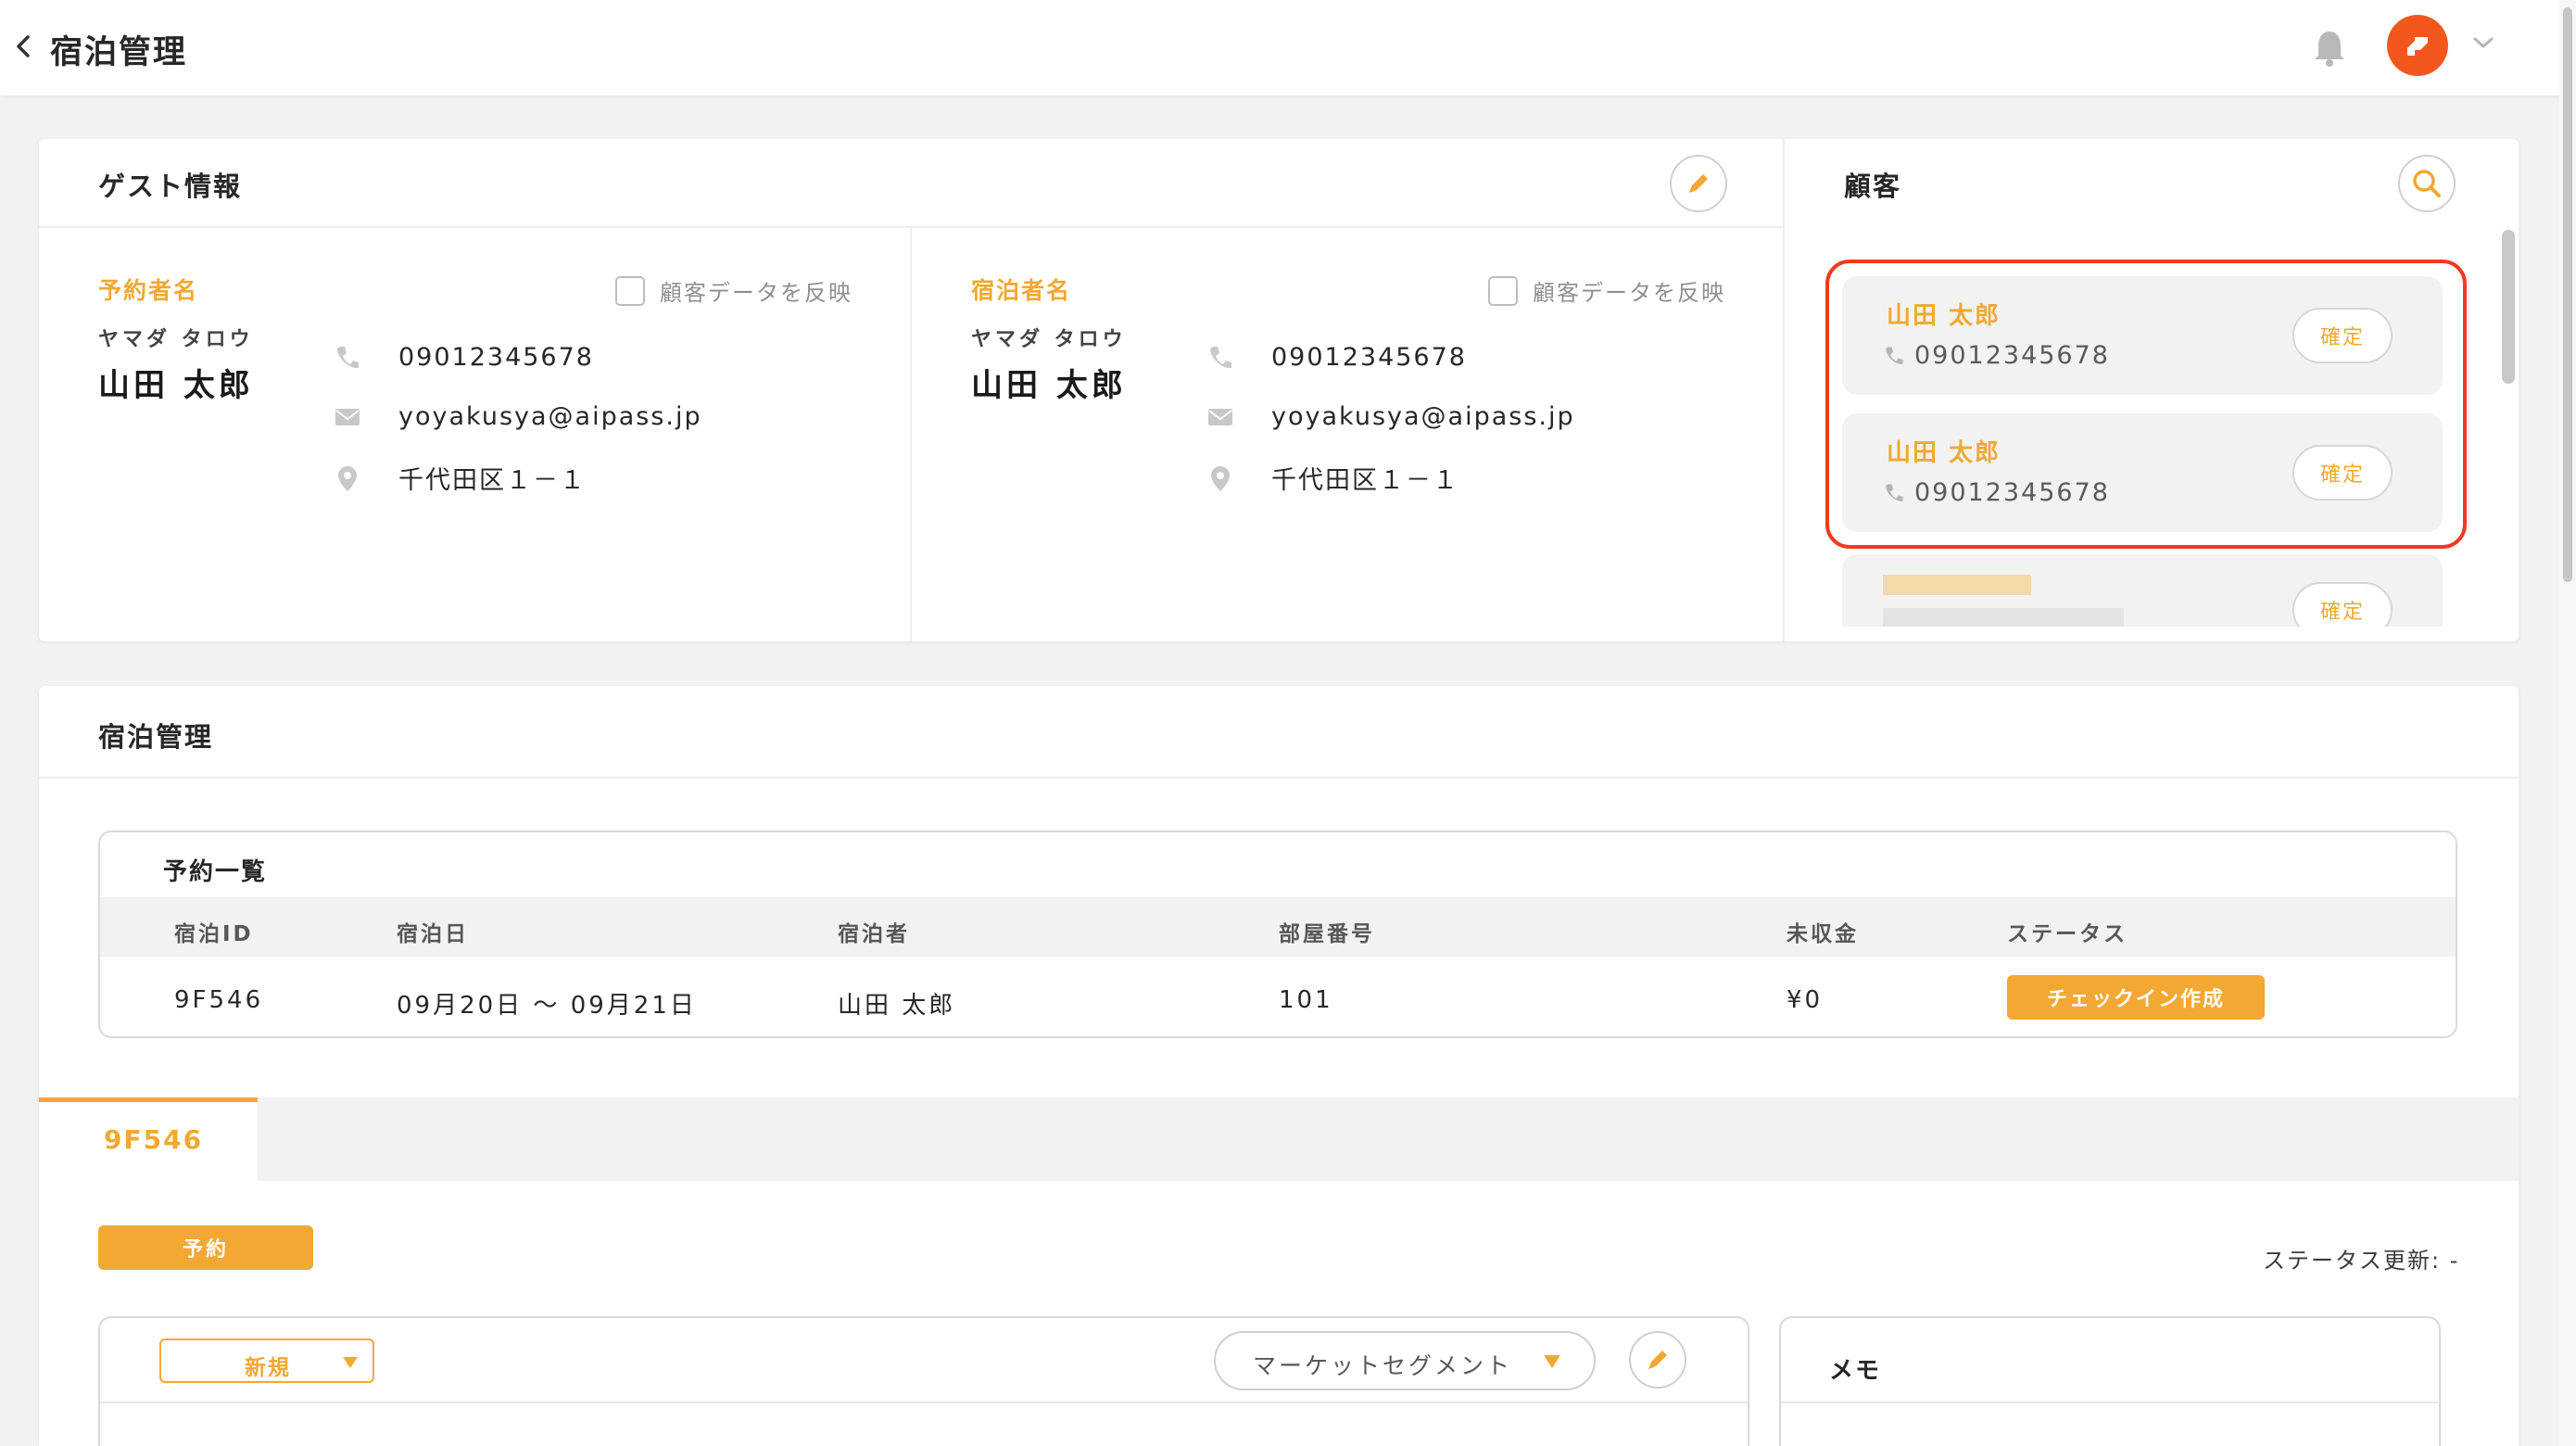  What do you see at coordinates (923, 1381) in the screenshot?
I see `stay-detail-panel: 新規 マーケットセグメント` at bounding box center [923, 1381].